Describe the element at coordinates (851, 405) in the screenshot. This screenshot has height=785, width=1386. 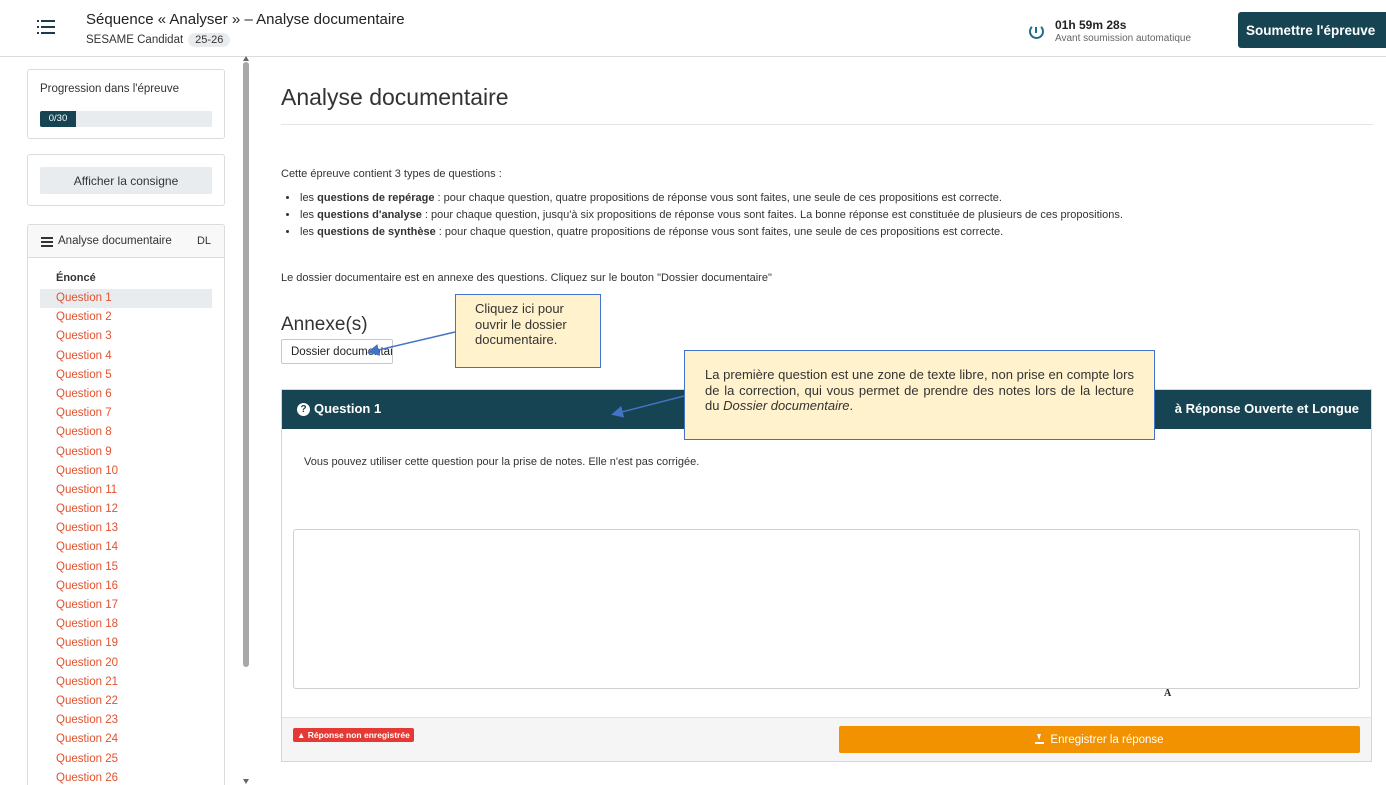
I see `question-tooltip-end: .` at that location.